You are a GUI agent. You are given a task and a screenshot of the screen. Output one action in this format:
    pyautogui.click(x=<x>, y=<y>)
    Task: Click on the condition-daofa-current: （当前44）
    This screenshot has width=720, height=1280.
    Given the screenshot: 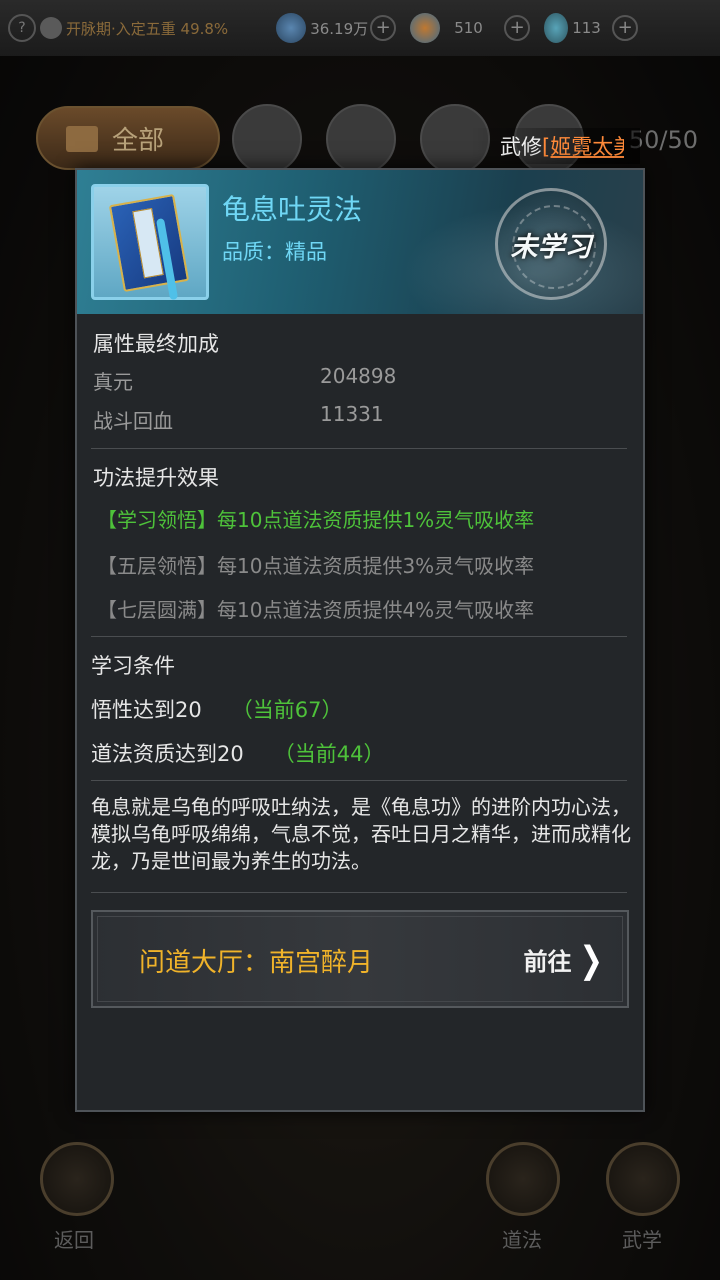 What is the action you would take?
    pyautogui.click(x=329, y=754)
    